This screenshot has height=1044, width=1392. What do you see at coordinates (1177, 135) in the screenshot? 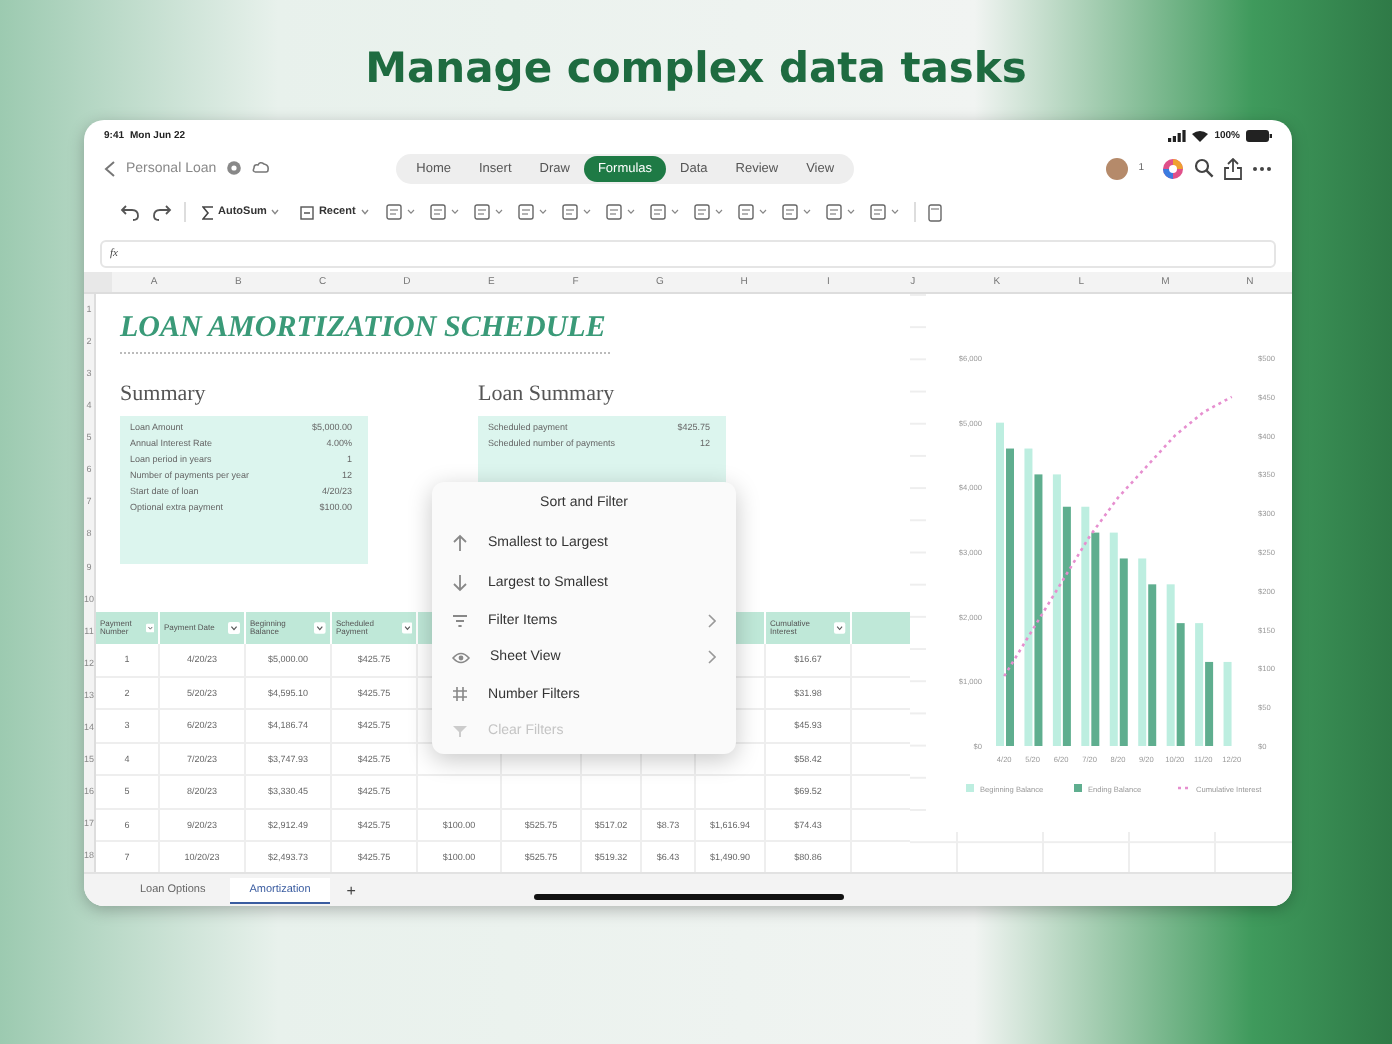
I see `signal-icon` at bounding box center [1177, 135].